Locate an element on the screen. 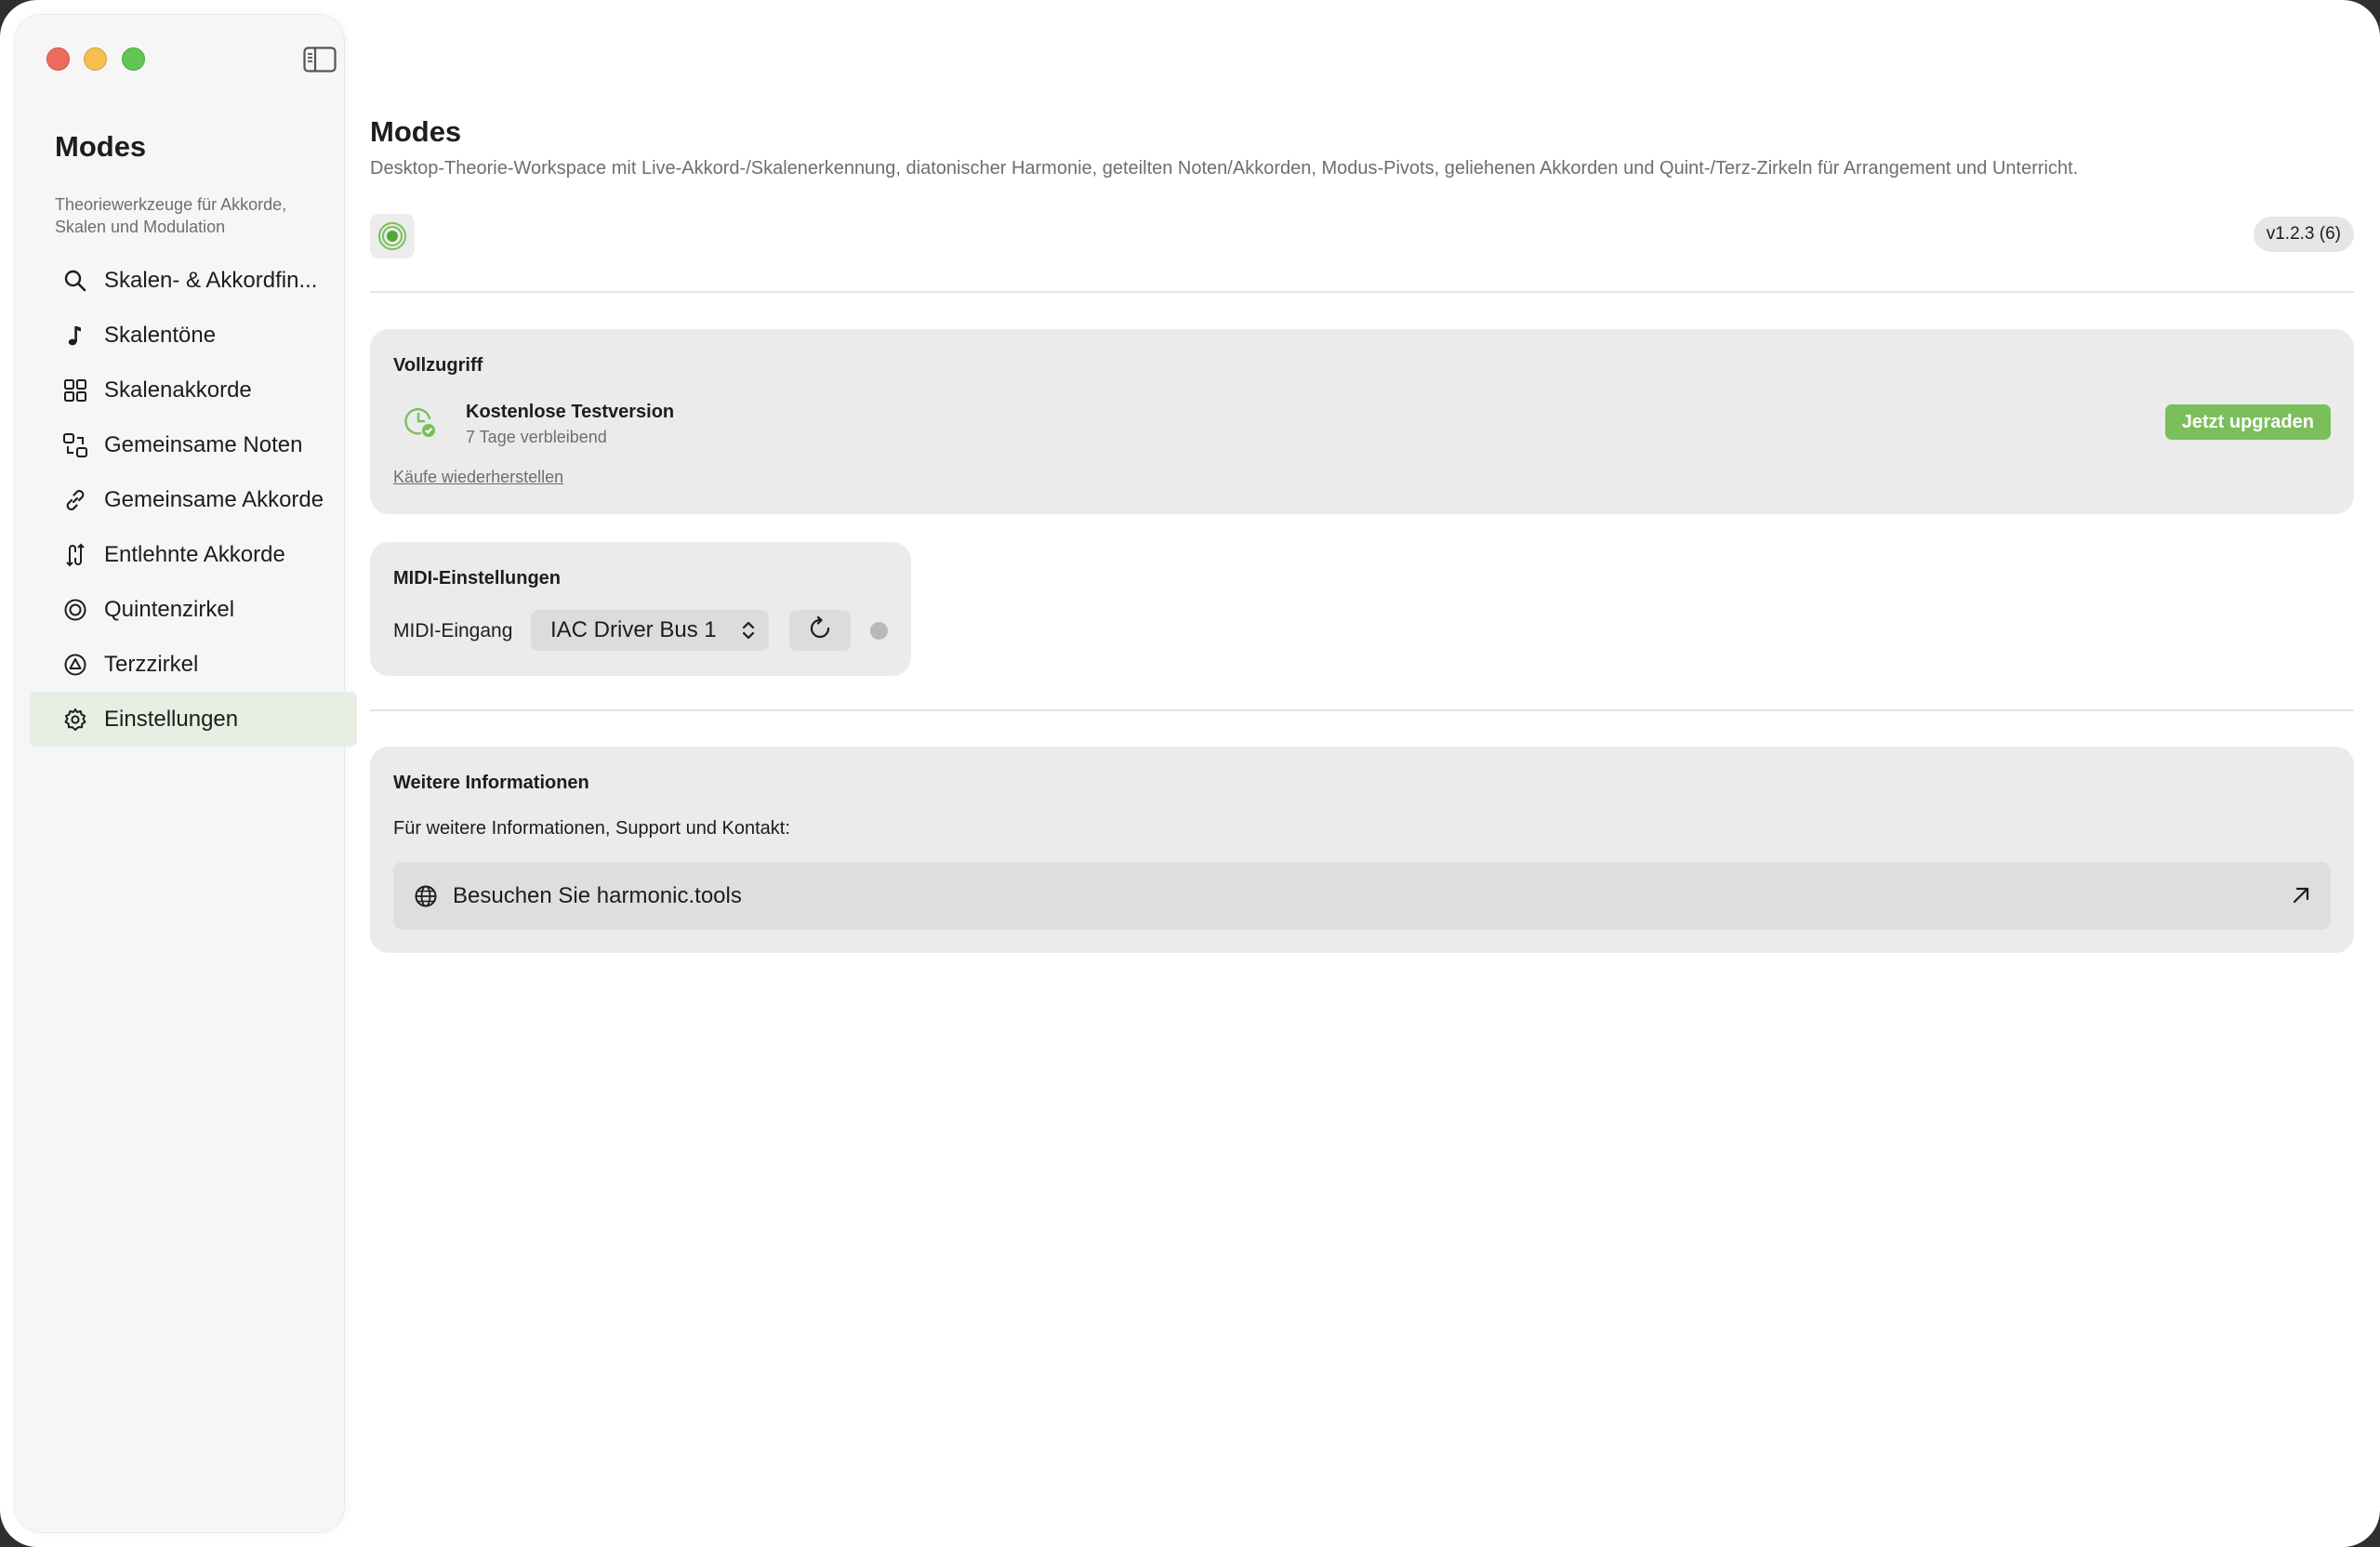  music-note-icon is located at coordinates (75, 336).